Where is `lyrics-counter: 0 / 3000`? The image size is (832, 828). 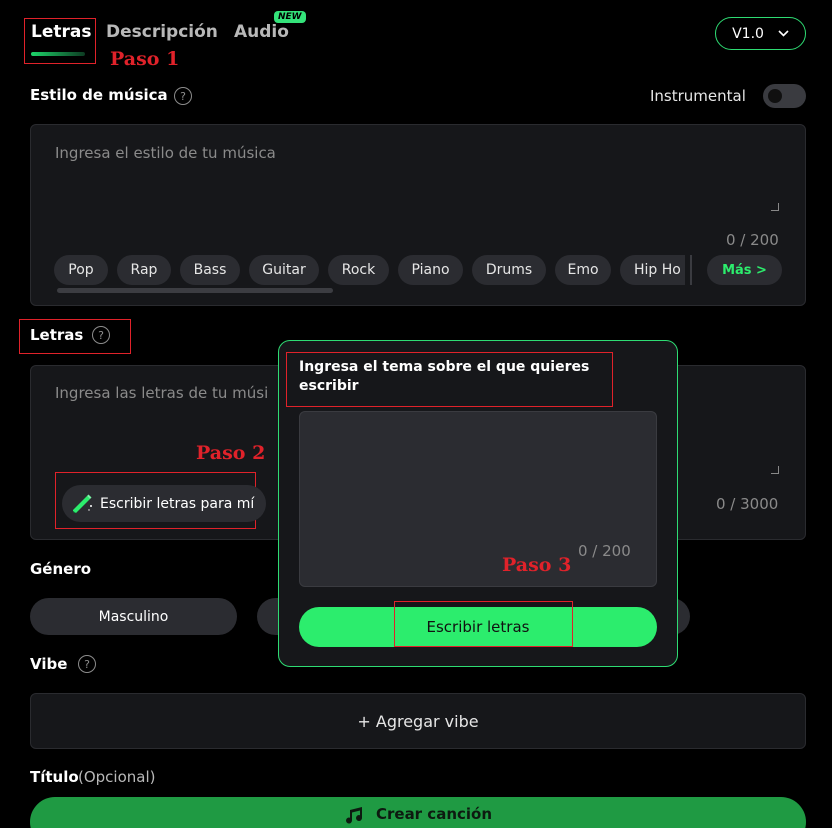
lyrics-counter: 0 / 3000 is located at coordinates (747, 504).